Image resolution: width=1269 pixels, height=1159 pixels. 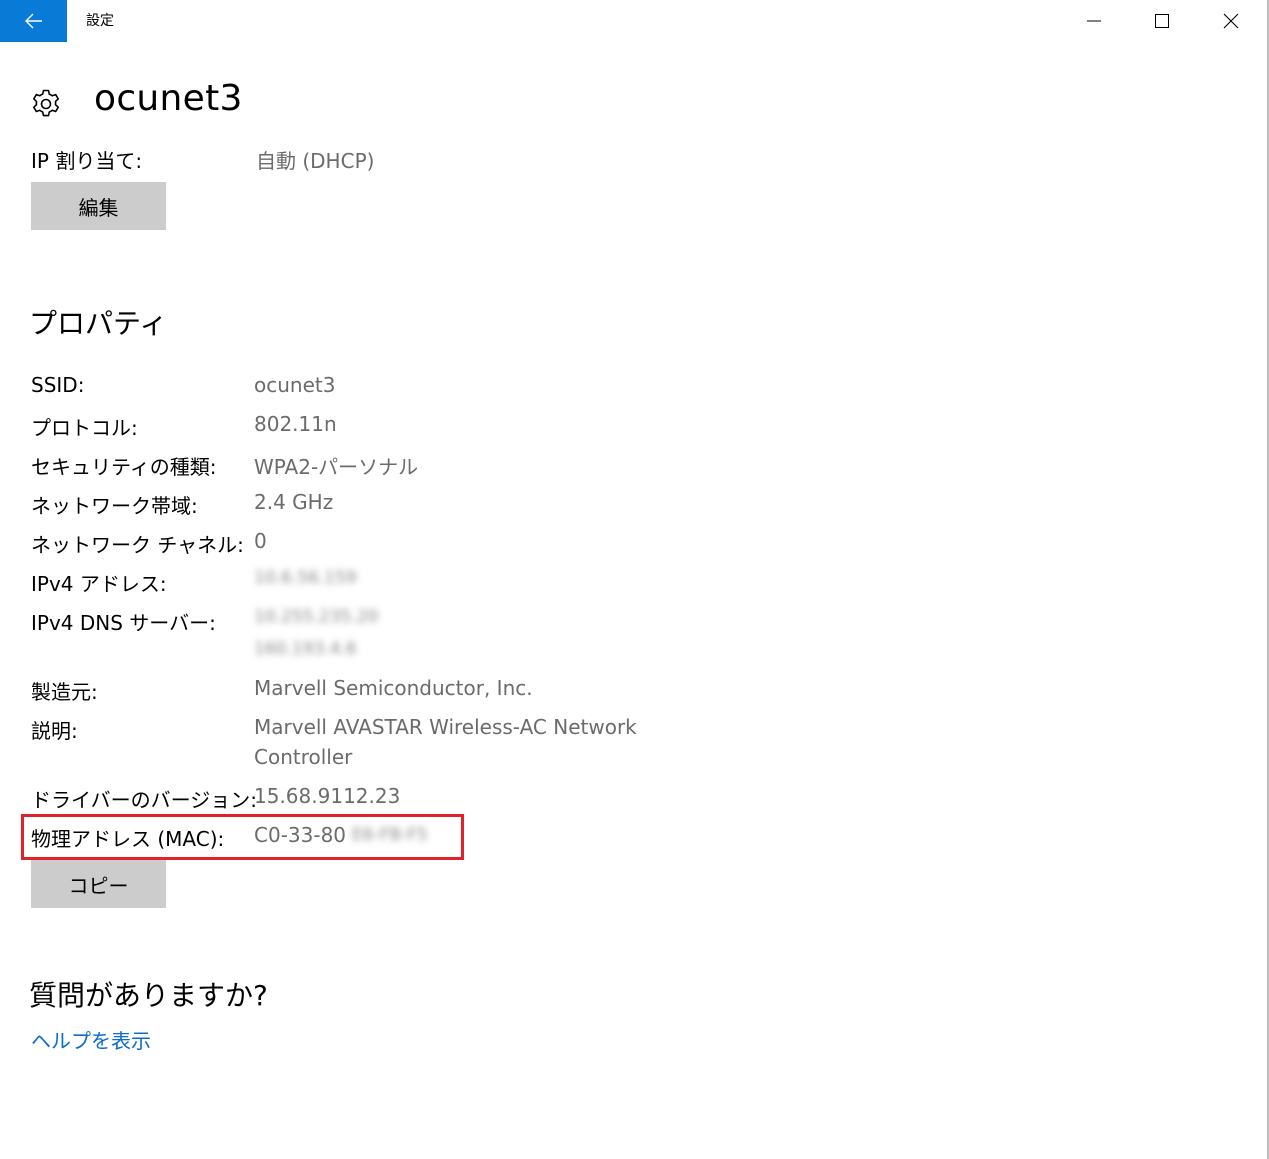 What do you see at coordinates (144, 800) in the screenshot?
I see `driver-version-label: ドライバーのバージョン:` at bounding box center [144, 800].